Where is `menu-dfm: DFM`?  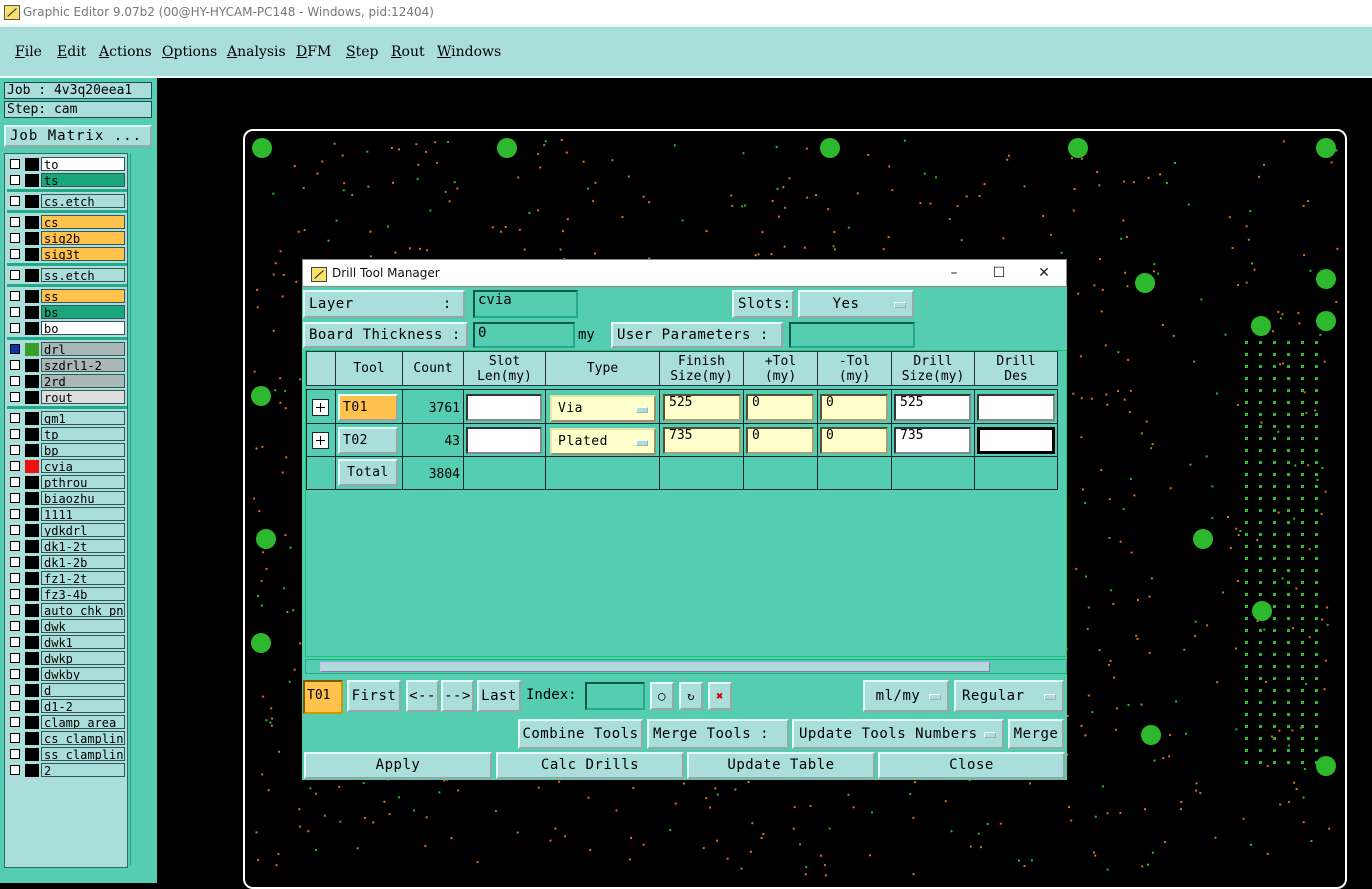 menu-dfm: DFM is located at coordinates (313, 52).